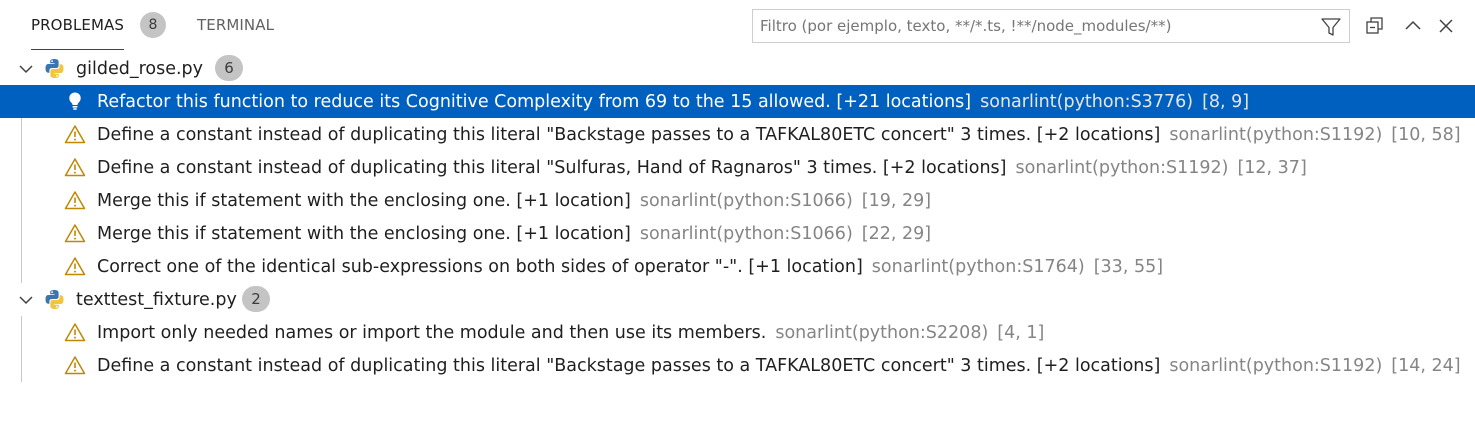 The image size is (1475, 439). I want to click on lightbulb-icon, so click(75, 101).